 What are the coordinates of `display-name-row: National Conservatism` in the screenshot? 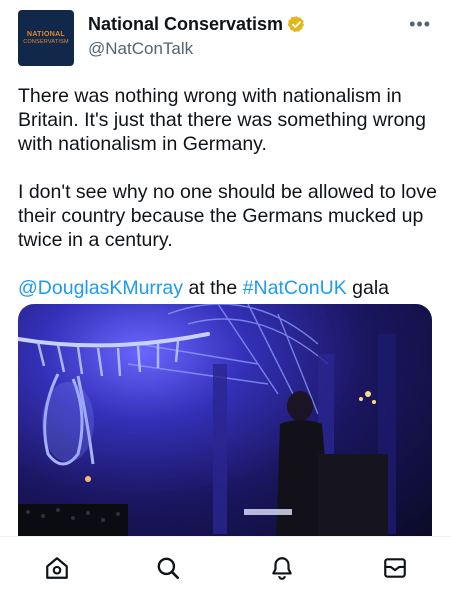 It's located at (197, 24).